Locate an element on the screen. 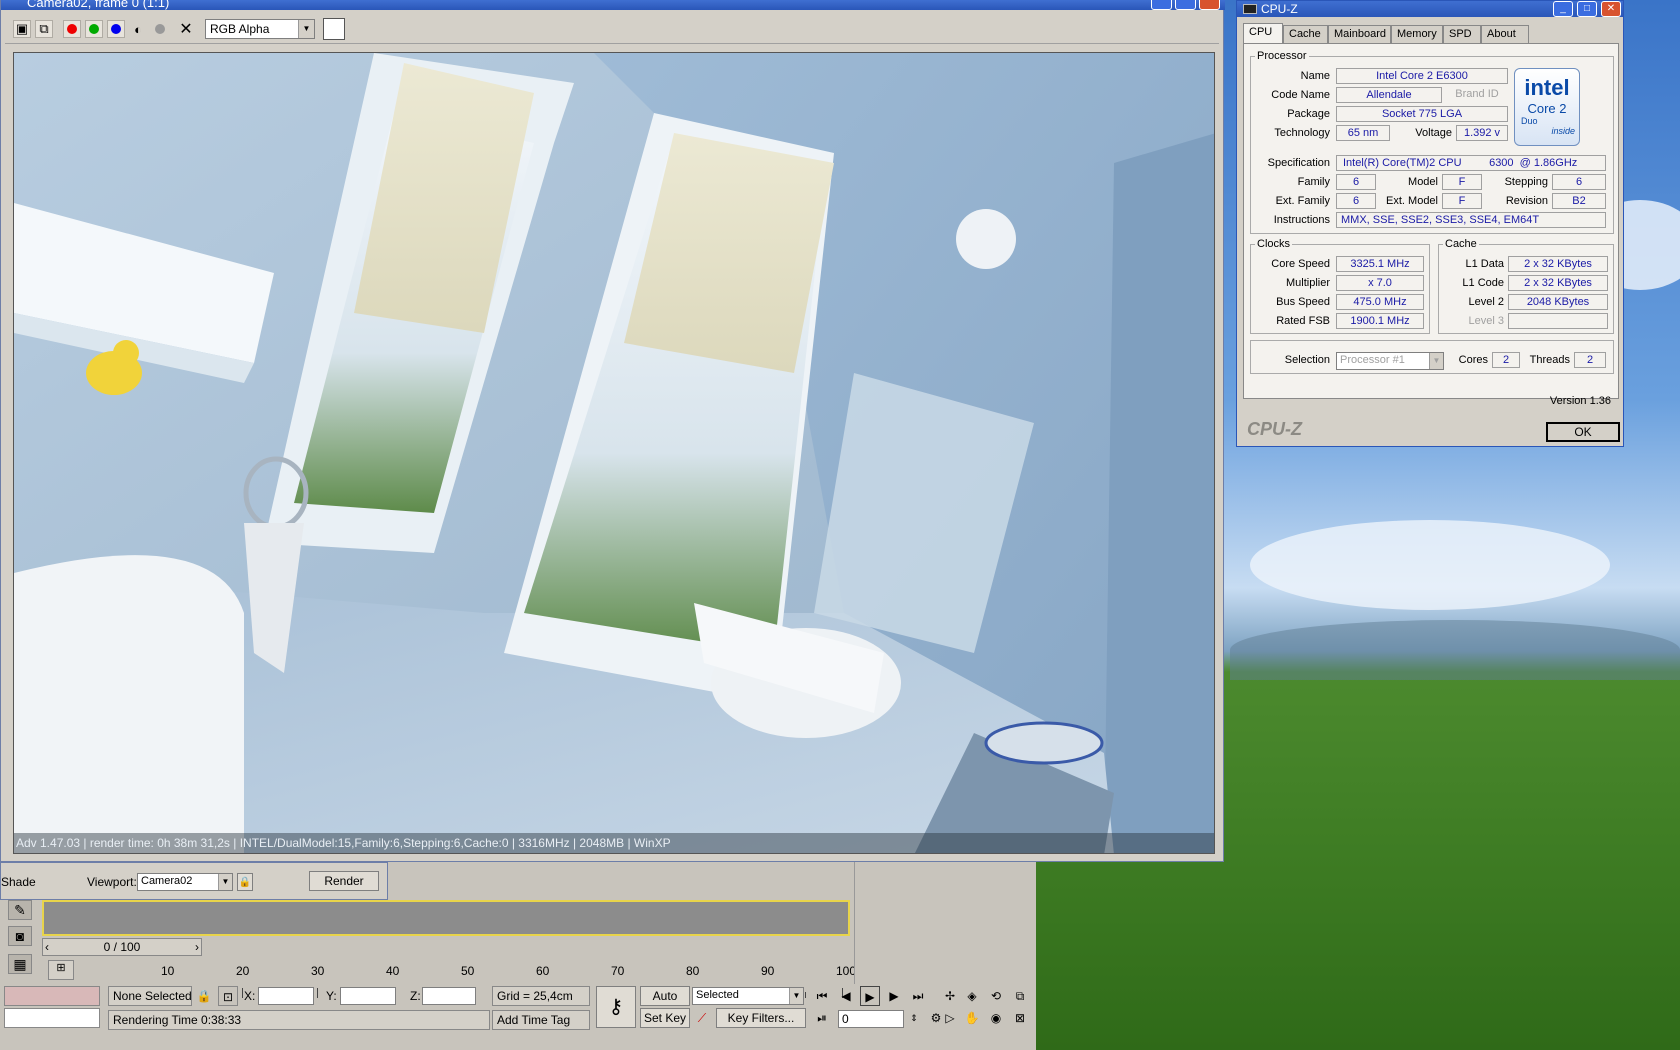 Image resolution: width=1680 pixels, height=1050 pixels. go-to-end-icon: ⏭ is located at coordinates (918, 996).